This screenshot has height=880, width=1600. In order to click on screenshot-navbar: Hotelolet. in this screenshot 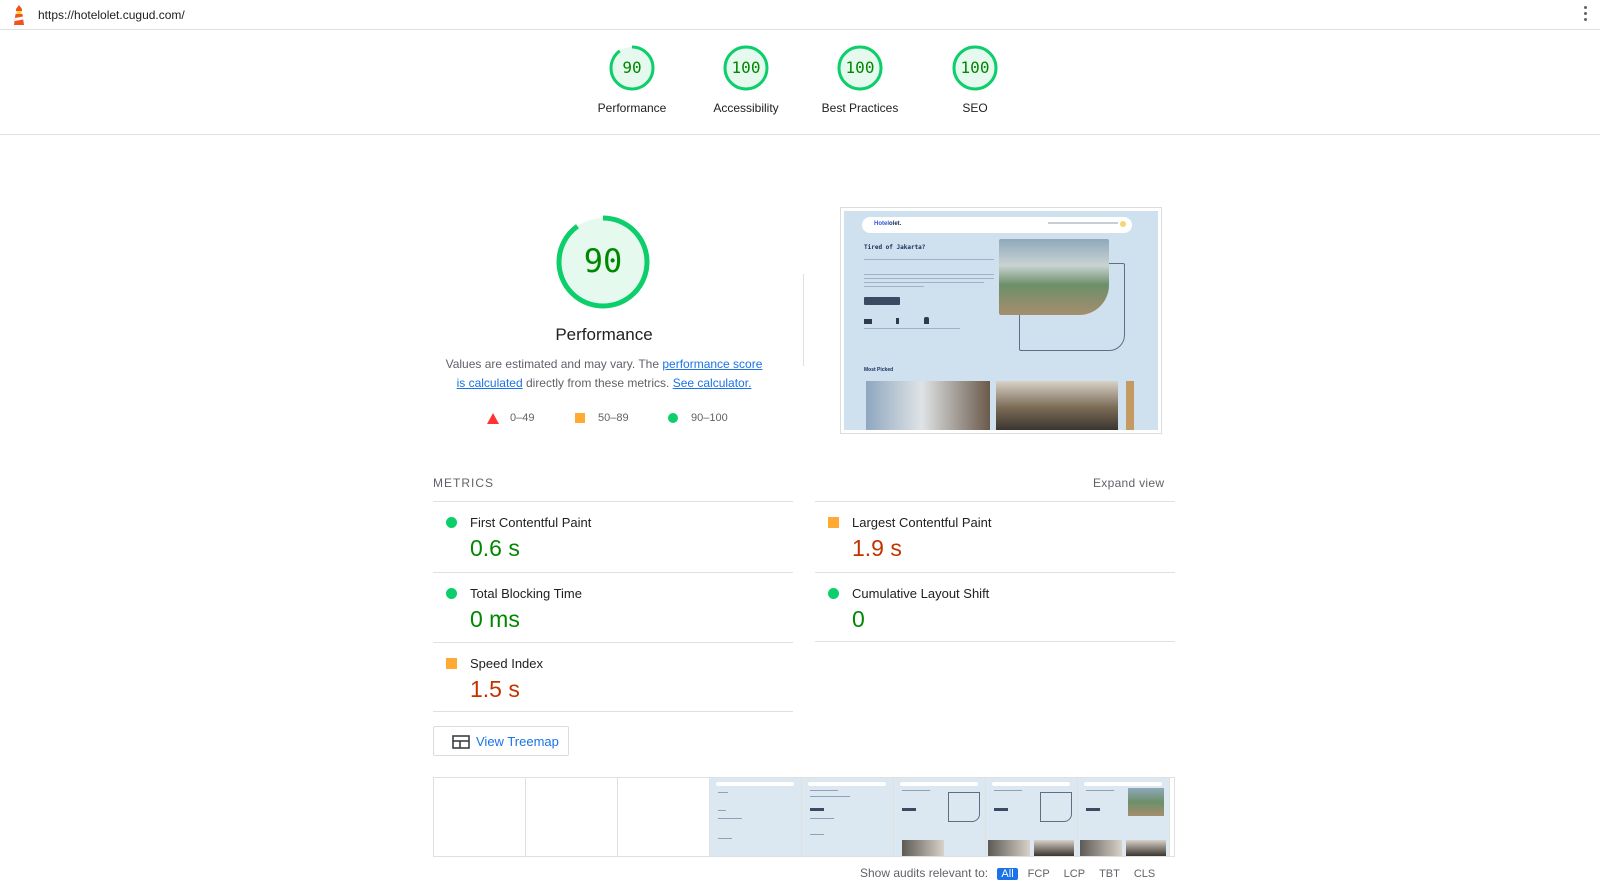, I will do `click(997, 225)`.